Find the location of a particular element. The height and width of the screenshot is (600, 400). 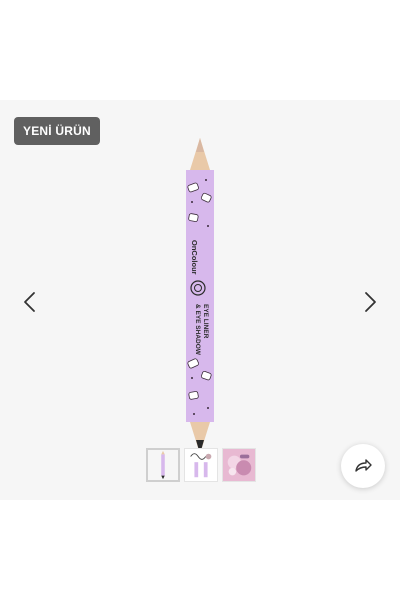

product-name-line1: EYE LINER is located at coordinates (205, 321).